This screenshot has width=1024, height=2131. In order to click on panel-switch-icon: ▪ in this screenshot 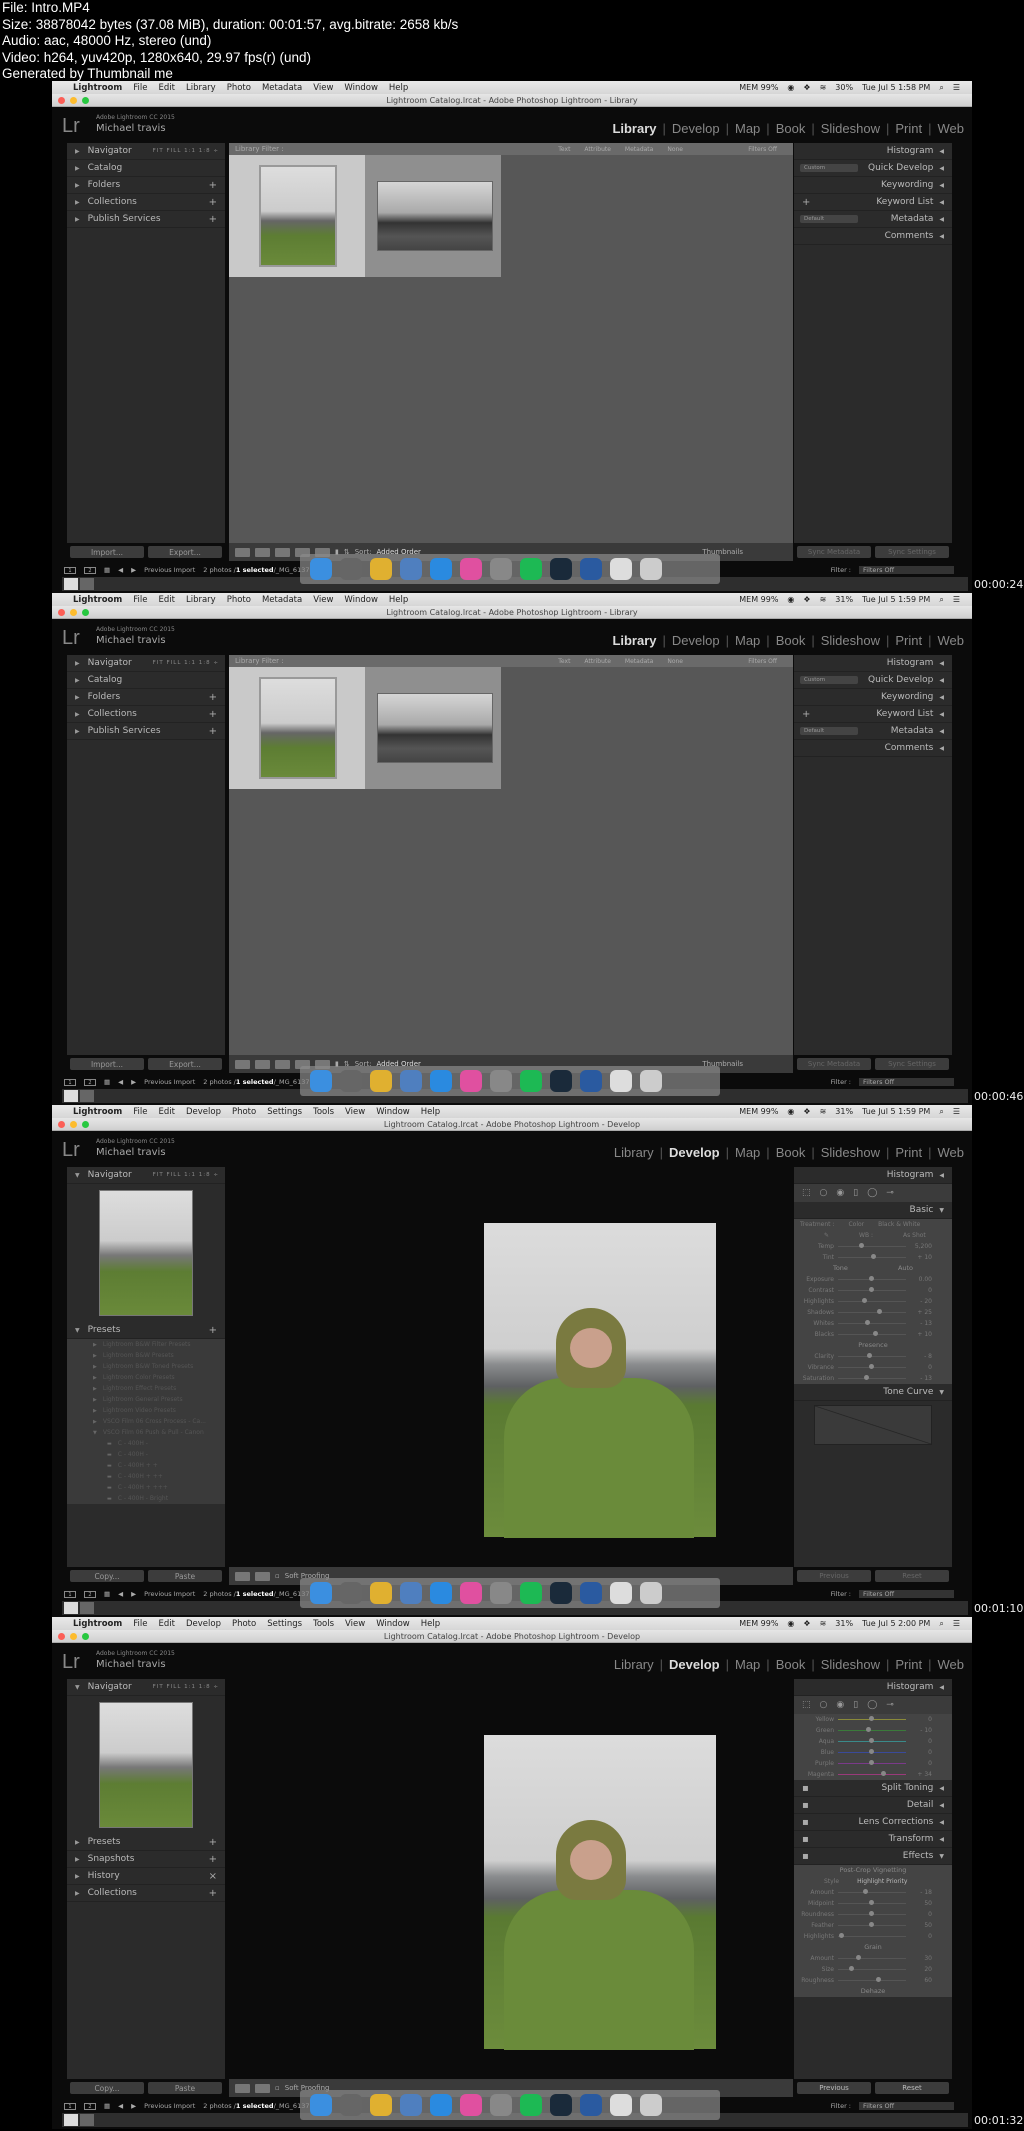, I will do `click(805, 1805)`.